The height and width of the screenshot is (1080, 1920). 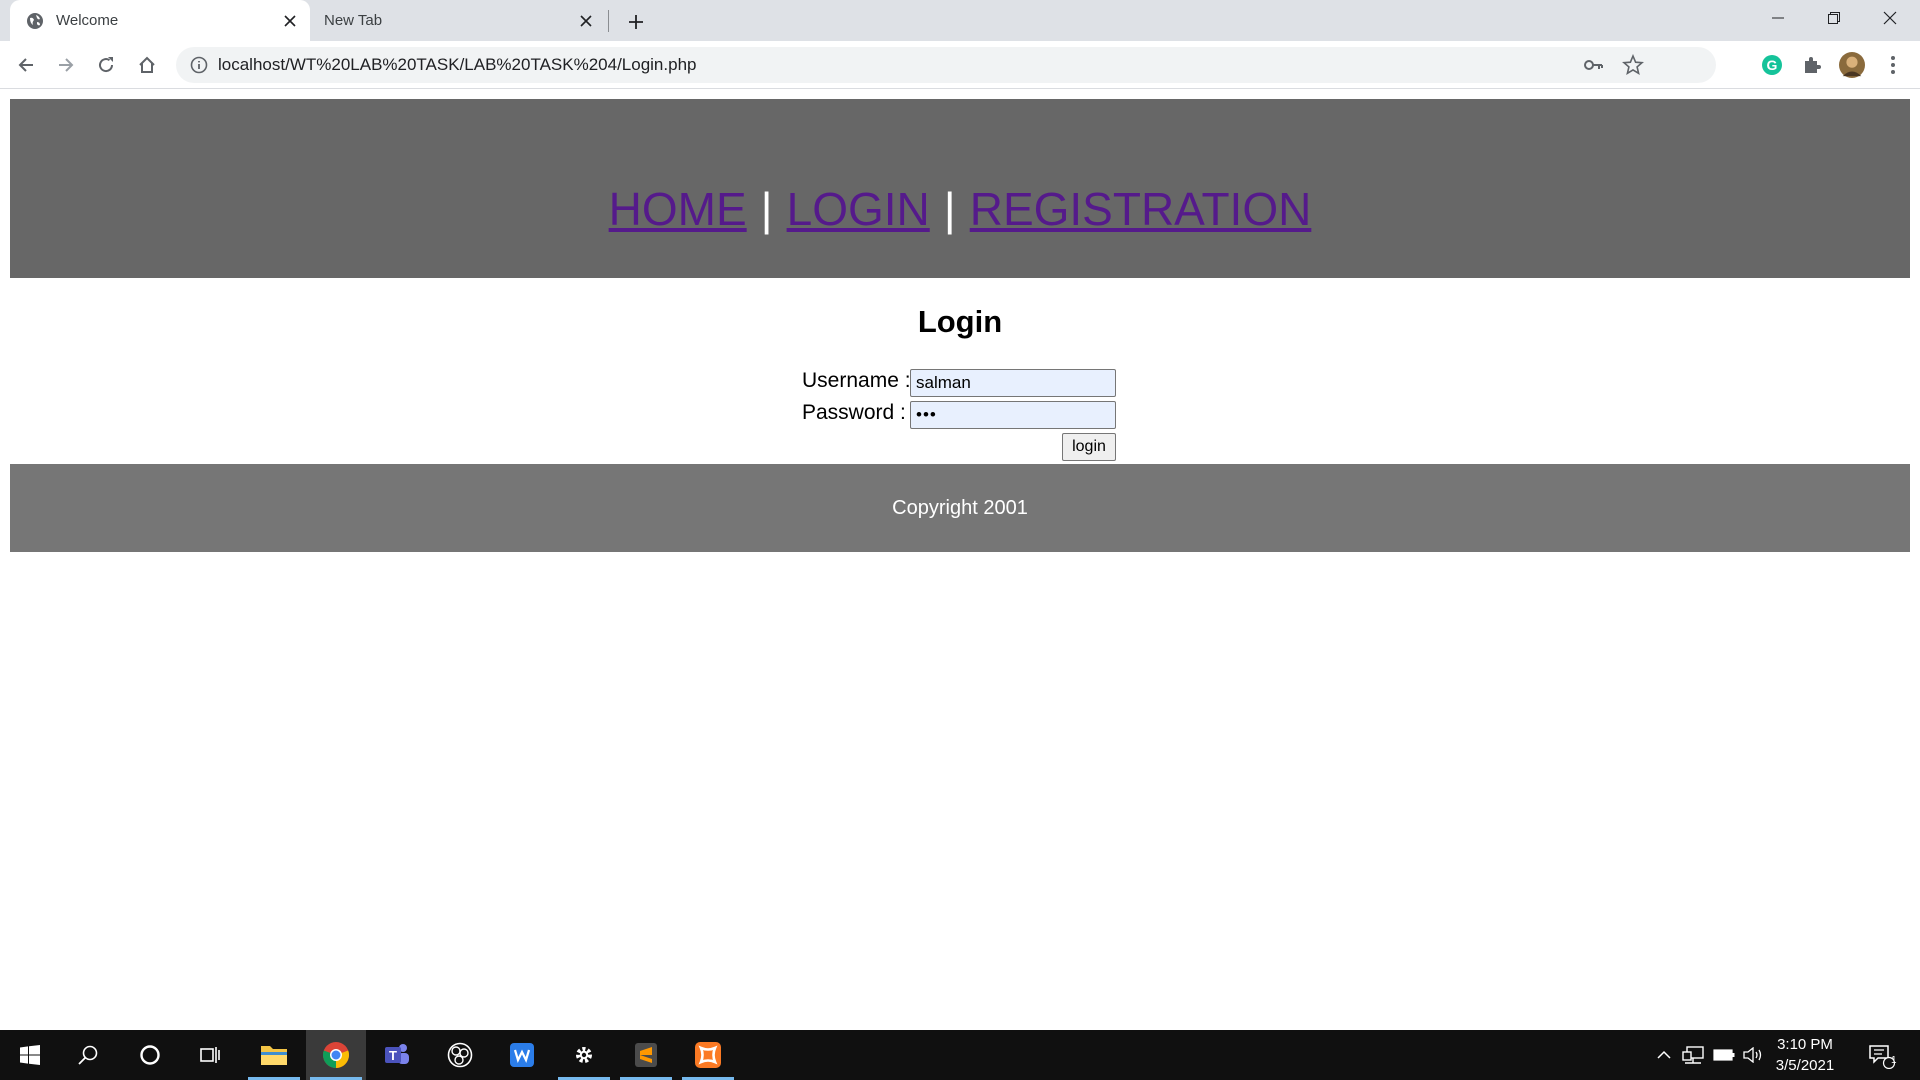 What do you see at coordinates (678, 209) in the screenshot?
I see `nav-link-home: HOME` at bounding box center [678, 209].